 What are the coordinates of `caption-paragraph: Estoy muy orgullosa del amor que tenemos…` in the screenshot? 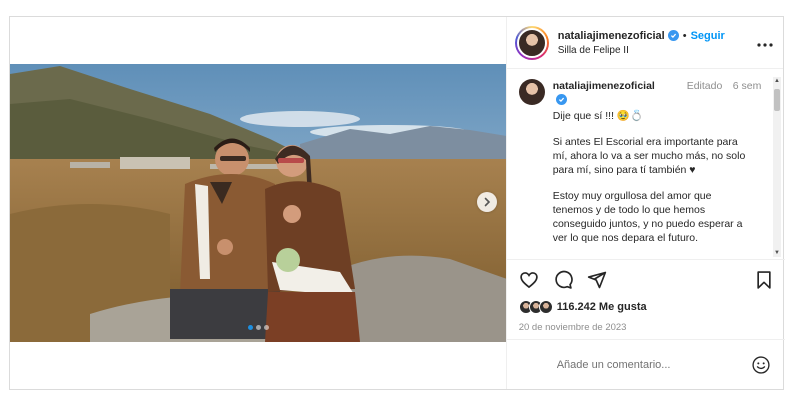 It's located at (647, 217).